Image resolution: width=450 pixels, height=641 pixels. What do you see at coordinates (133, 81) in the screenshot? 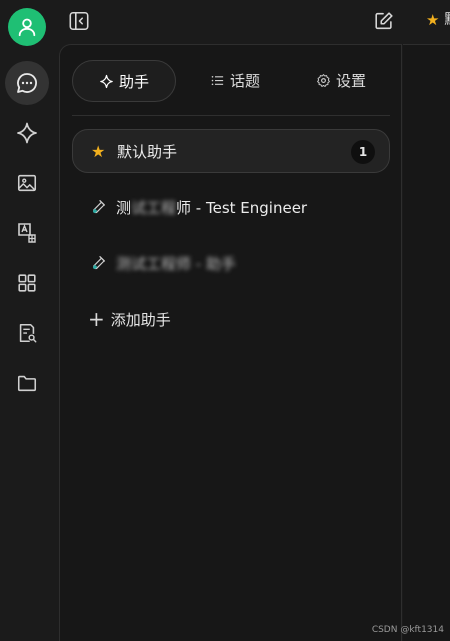
I see `tab-assistants-label: 助手` at bounding box center [133, 81].